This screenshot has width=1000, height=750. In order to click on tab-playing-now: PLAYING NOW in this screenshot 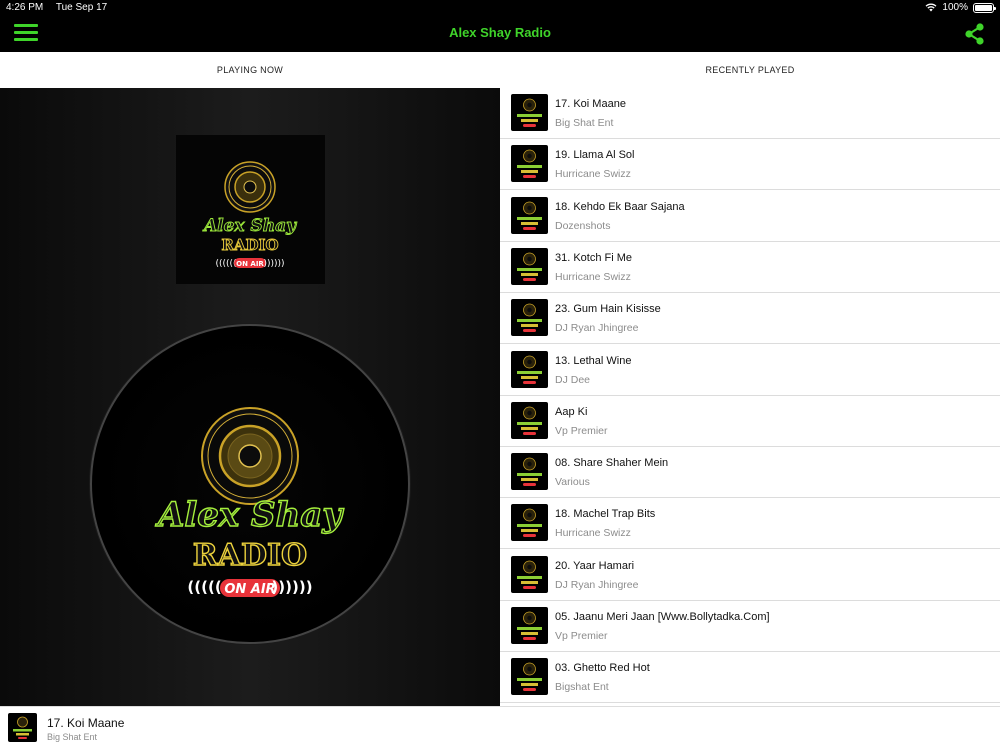, I will do `click(250, 70)`.